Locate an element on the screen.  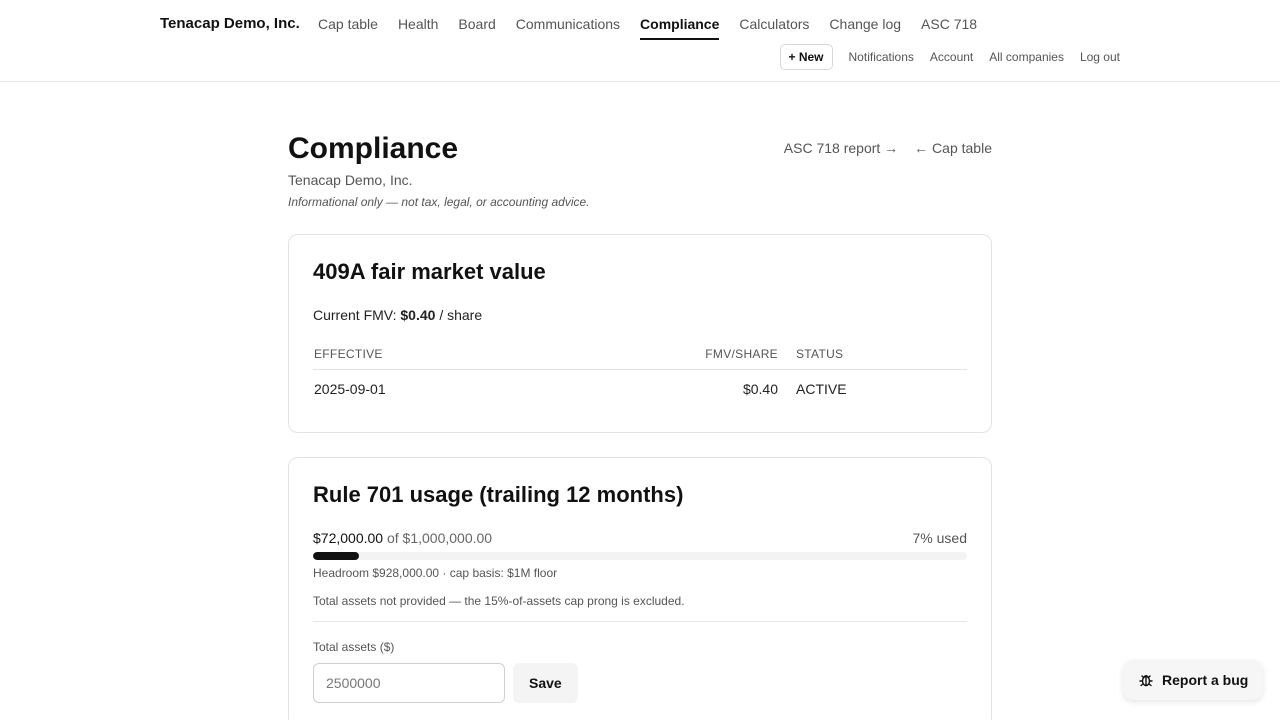
header-links: ASC 718 report → ← Cap table is located at coordinates (888, 148).